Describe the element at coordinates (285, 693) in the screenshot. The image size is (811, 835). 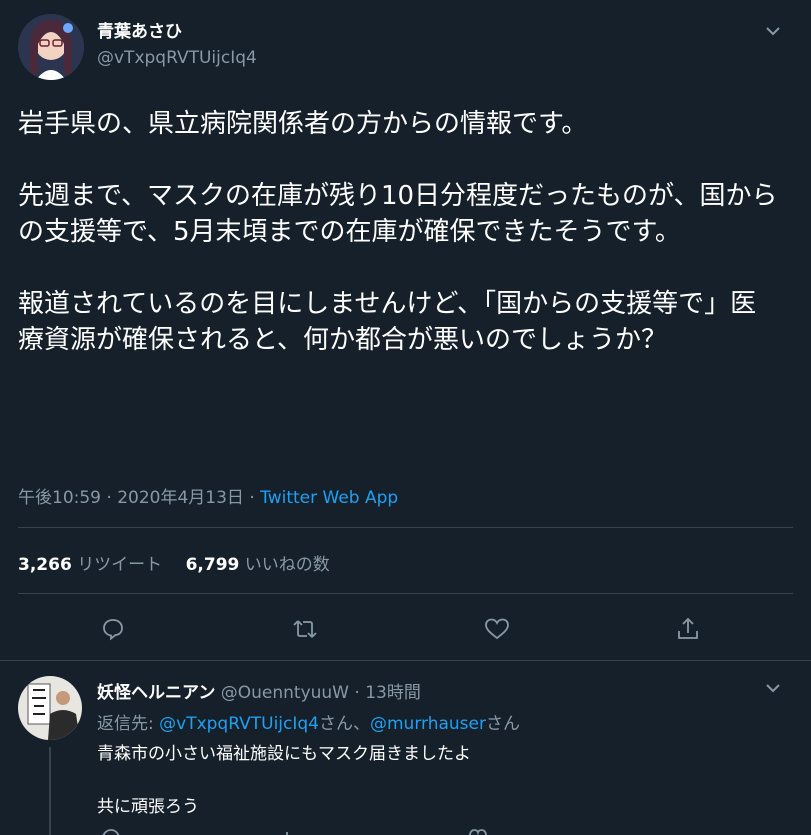
I see `reply-author-handle: @OuenntyuuW` at that location.